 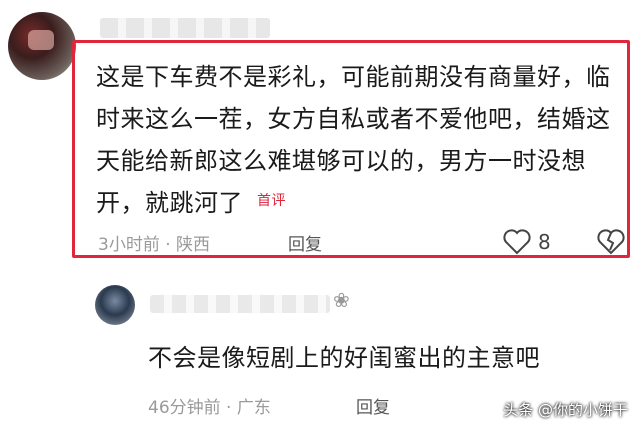 I want to click on comment-meta: 46分钟前 · 广东, so click(x=209, y=408).